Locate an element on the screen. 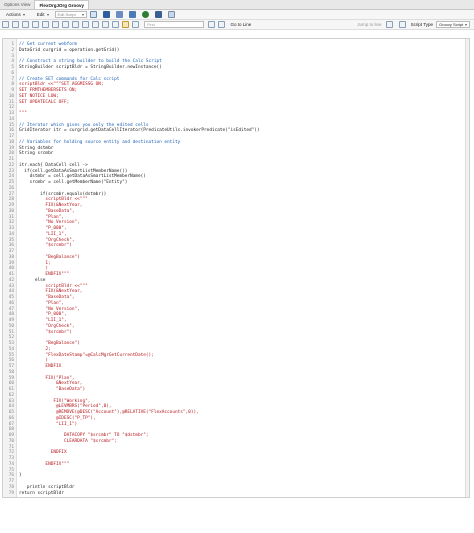 This screenshot has height=533, width=474. code-text: DataGrid curgrid = operation.getGrid() is located at coordinates (69, 50).